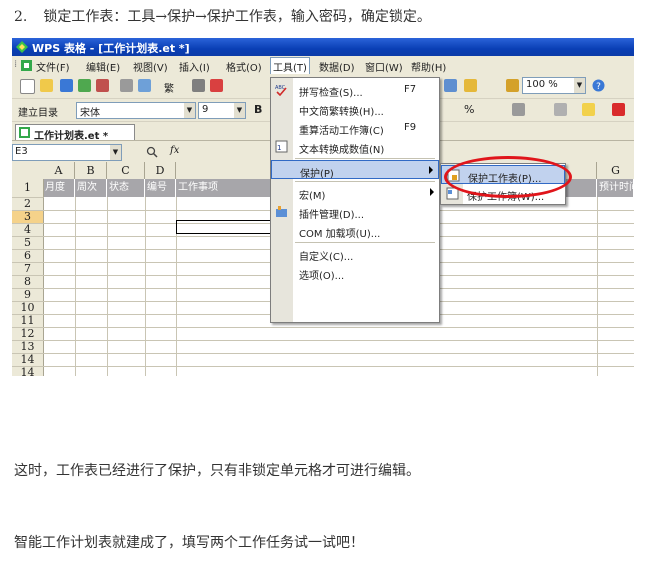  What do you see at coordinates (258, 109) in the screenshot?
I see `bold-button: B` at bounding box center [258, 109].